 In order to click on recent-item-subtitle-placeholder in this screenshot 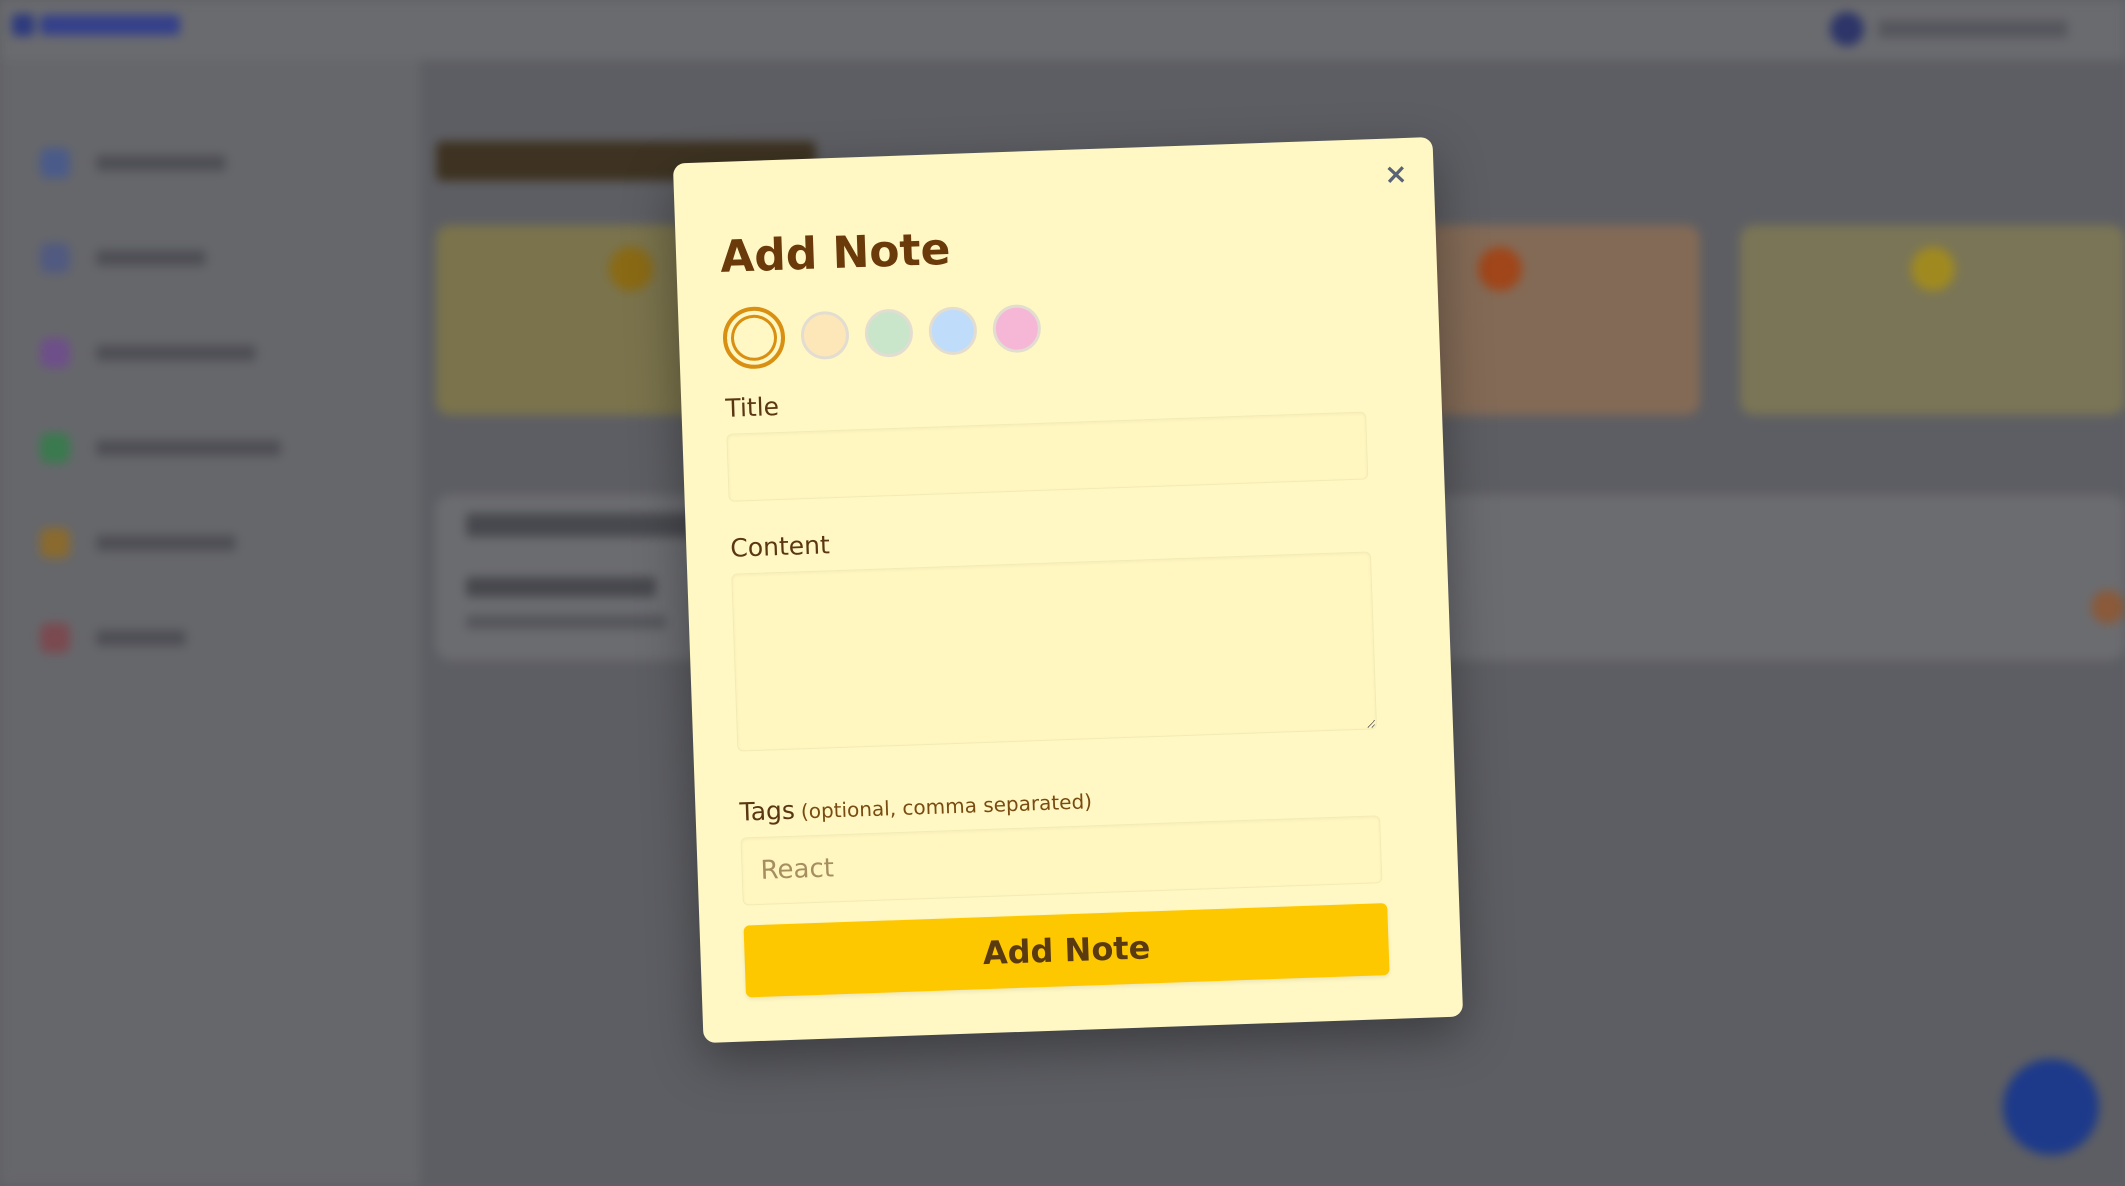, I will do `click(566, 622)`.